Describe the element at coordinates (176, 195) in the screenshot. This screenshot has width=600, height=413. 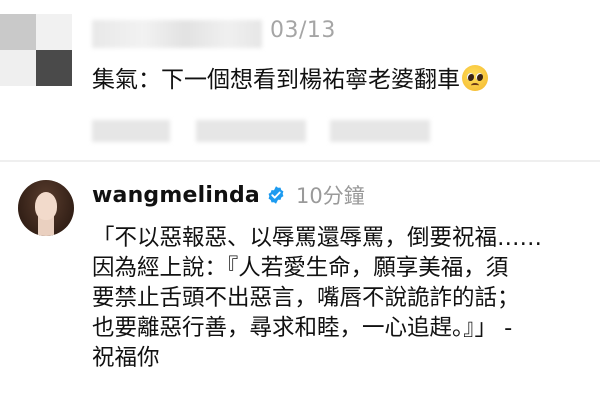
I see `username-link: wangmelinda` at that location.